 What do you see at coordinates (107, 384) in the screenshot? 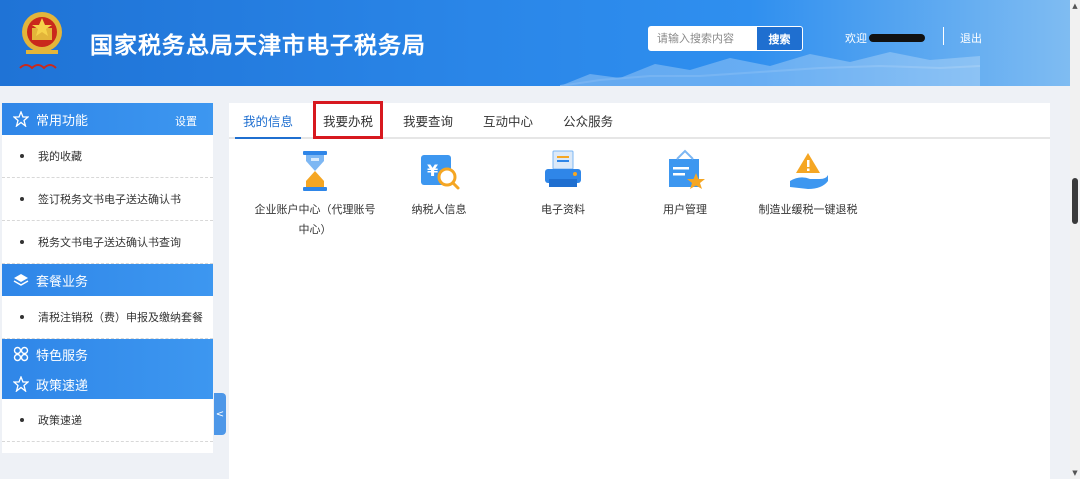
I see `sidebar-section-policy: 政策速递` at bounding box center [107, 384].